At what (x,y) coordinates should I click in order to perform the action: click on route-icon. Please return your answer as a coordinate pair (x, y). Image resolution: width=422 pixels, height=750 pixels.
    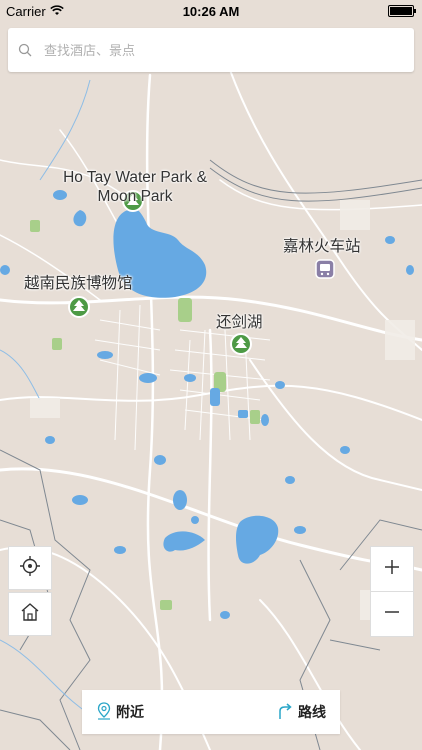
    Looking at the image, I should click on (285, 712).